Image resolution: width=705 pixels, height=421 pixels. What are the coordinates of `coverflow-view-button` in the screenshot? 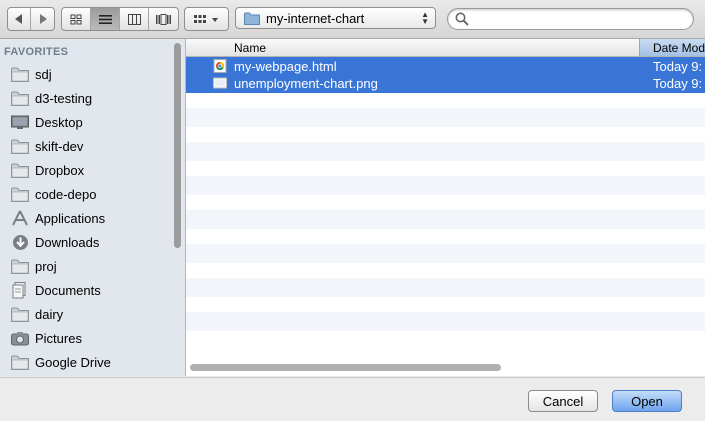 It's located at (163, 19).